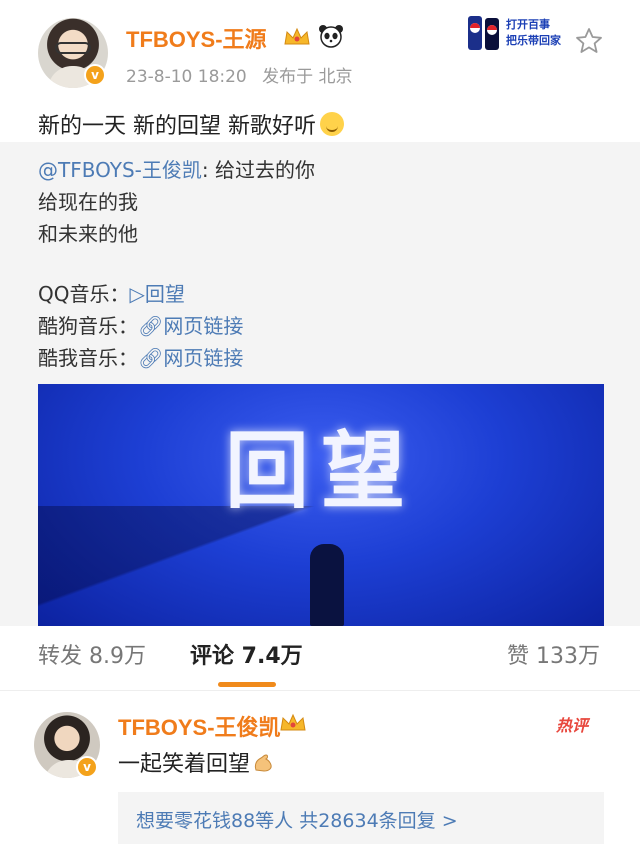 This screenshot has width=640, height=844. Describe the element at coordinates (332, 124) in the screenshot. I see `smile-emoji-icon` at that location.